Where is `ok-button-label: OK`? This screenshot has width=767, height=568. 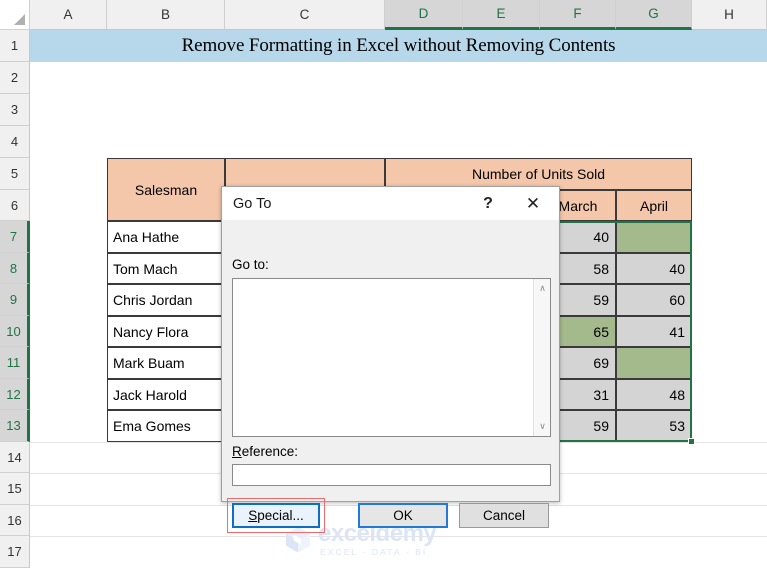 ok-button-label: OK is located at coordinates (403, 515).